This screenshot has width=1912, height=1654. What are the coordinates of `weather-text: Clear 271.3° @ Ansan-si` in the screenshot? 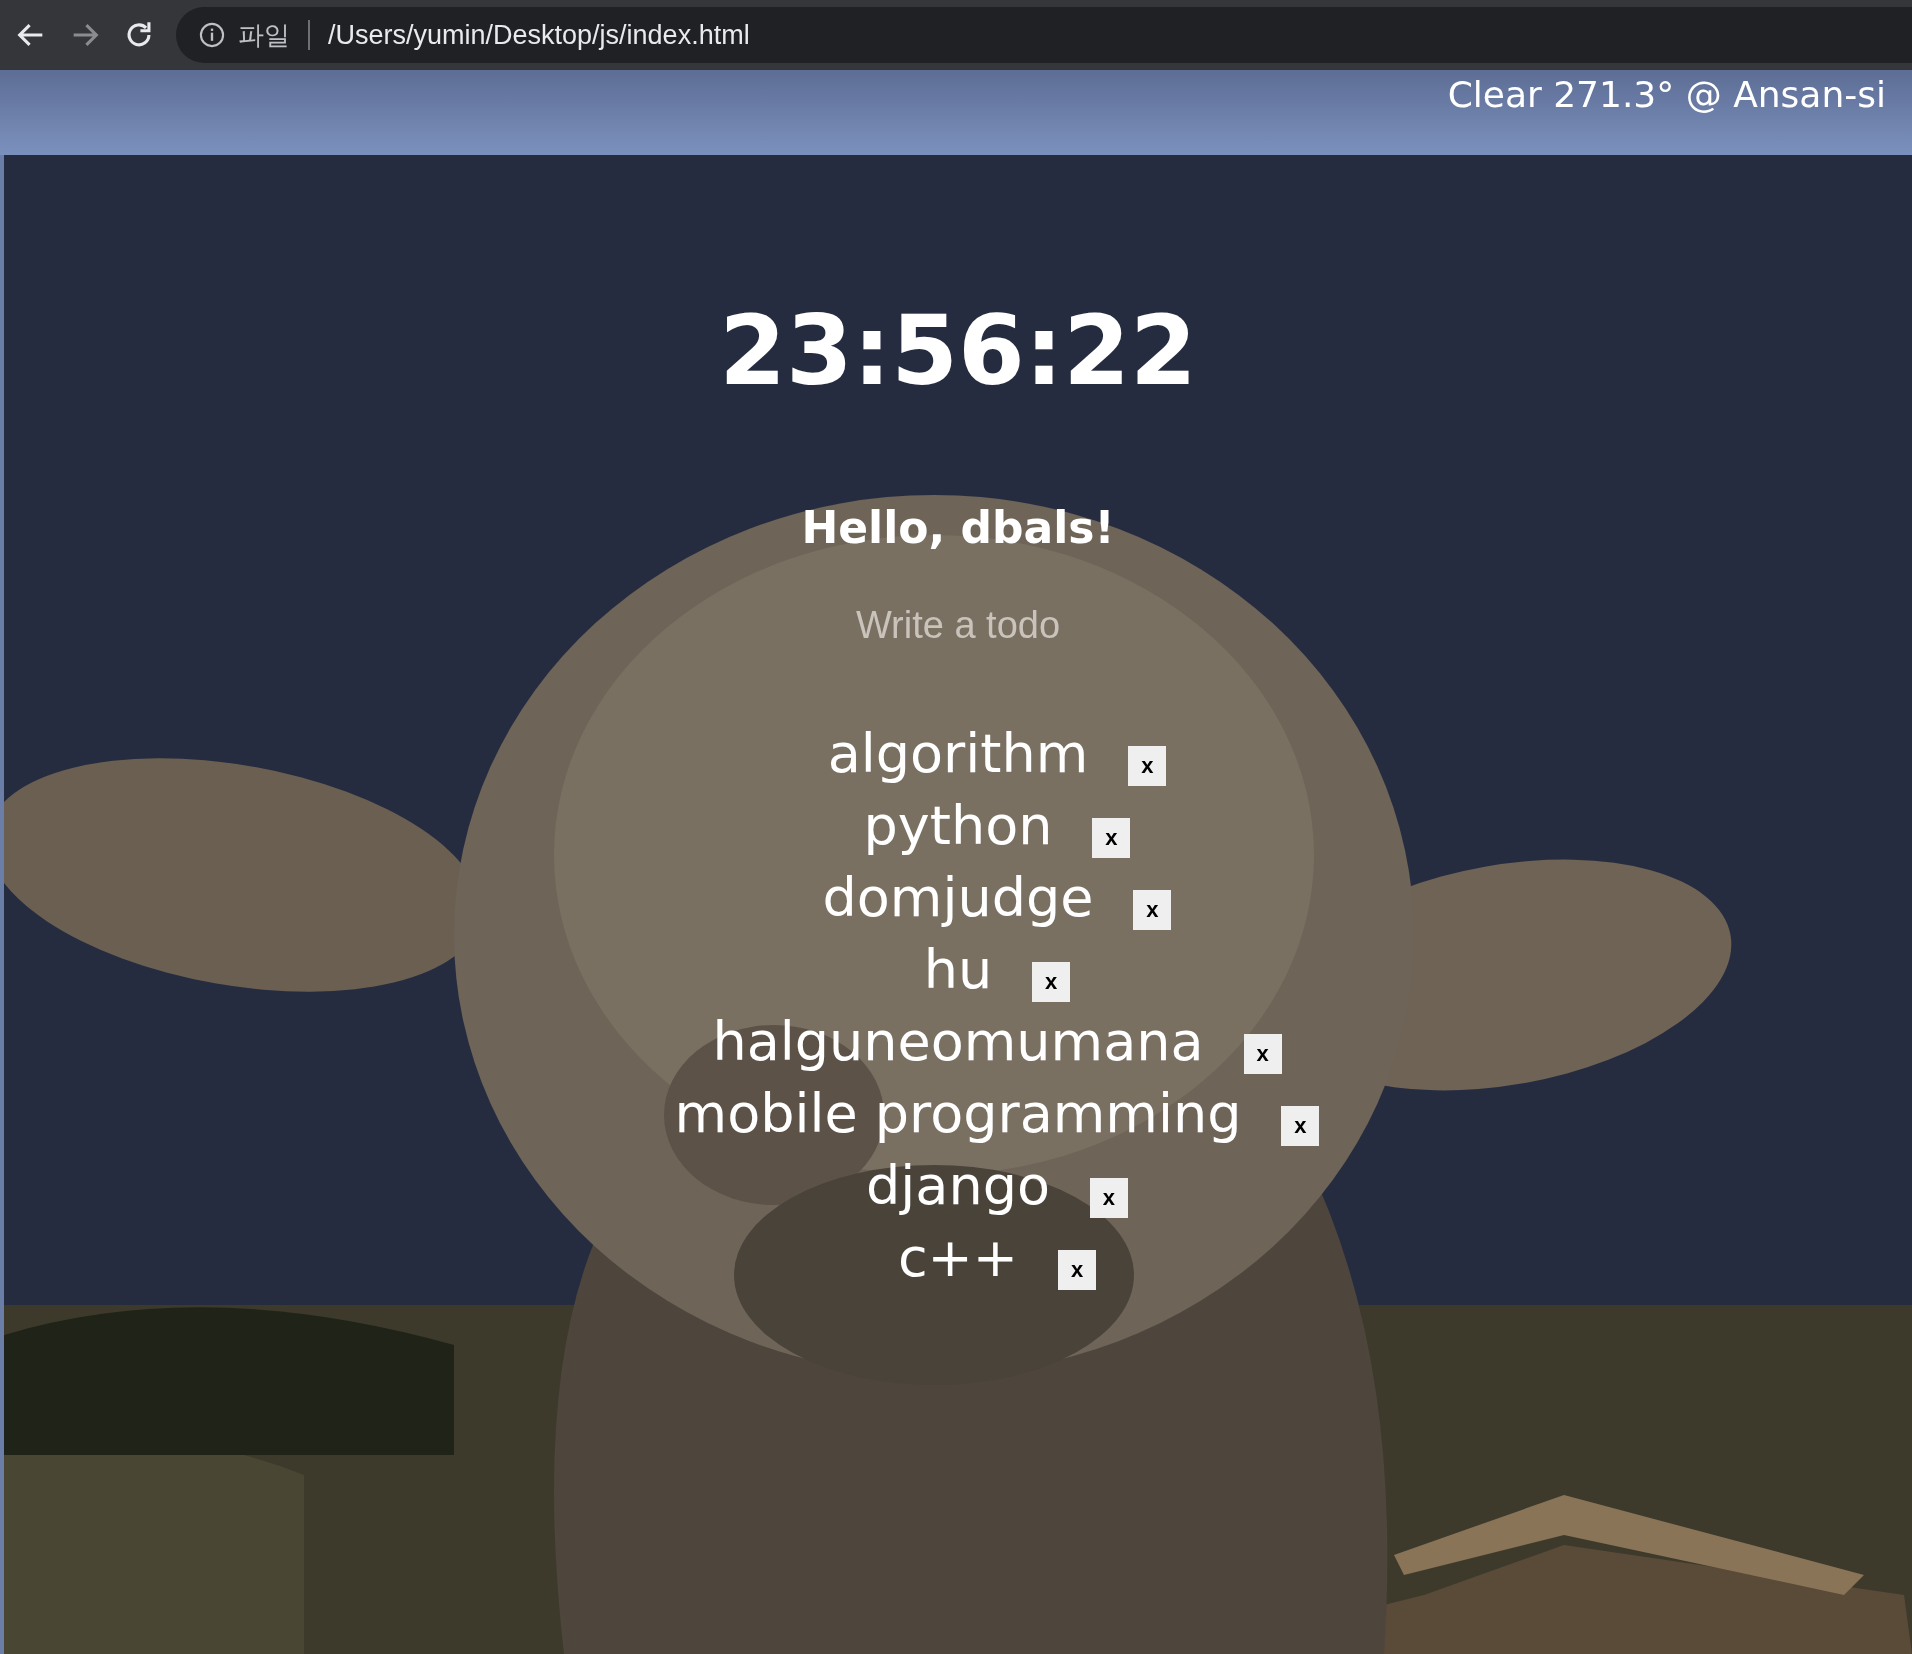 It's located at (1666, 94).